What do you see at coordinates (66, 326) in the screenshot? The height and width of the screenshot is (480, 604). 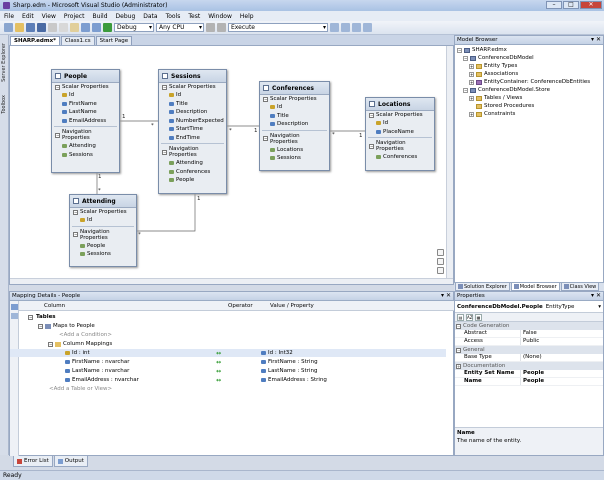 I see `maps-to-node: − Maps to People` at bounding box center [66, 326].